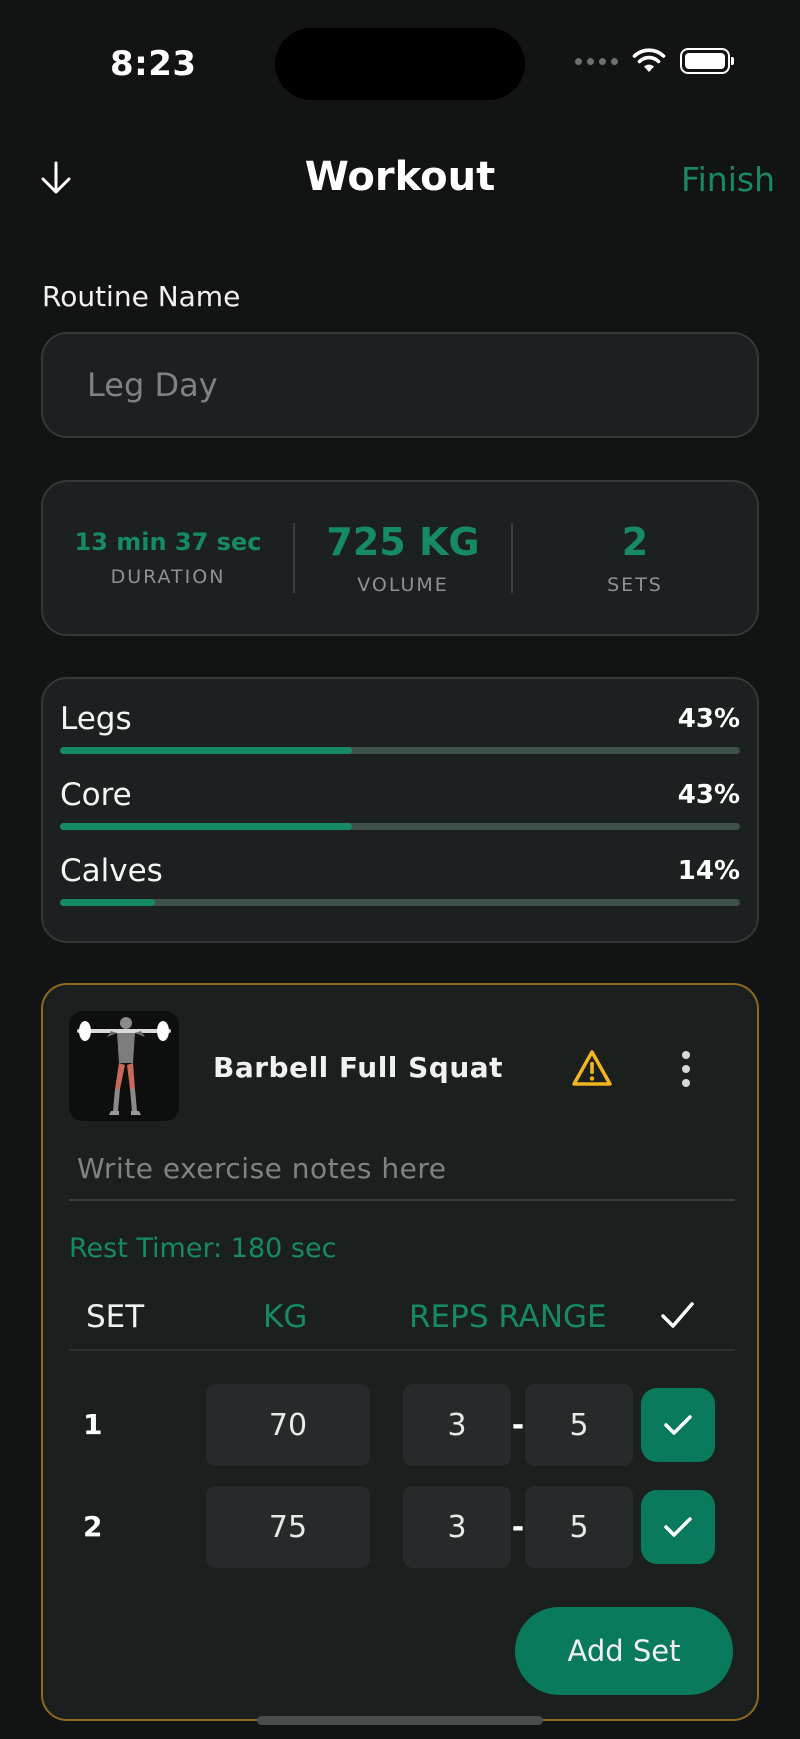  What do you see at coordinates (403, 542) in the screenshot?
I see `volume-value: 725 KG` at bounding box center [403, 542].